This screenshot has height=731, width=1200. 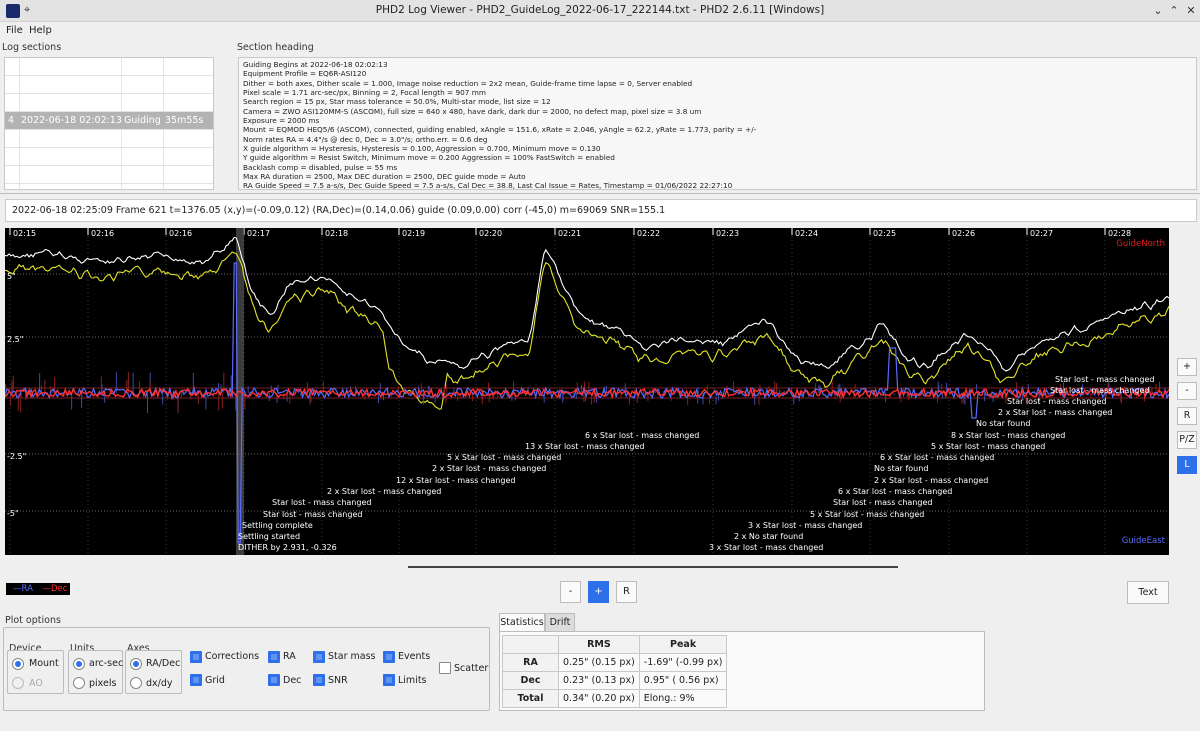 What do you see at coordinates (277, 525) in the screenshot?
I see `event-label: Settling complete` at bounding box center [277, 525].